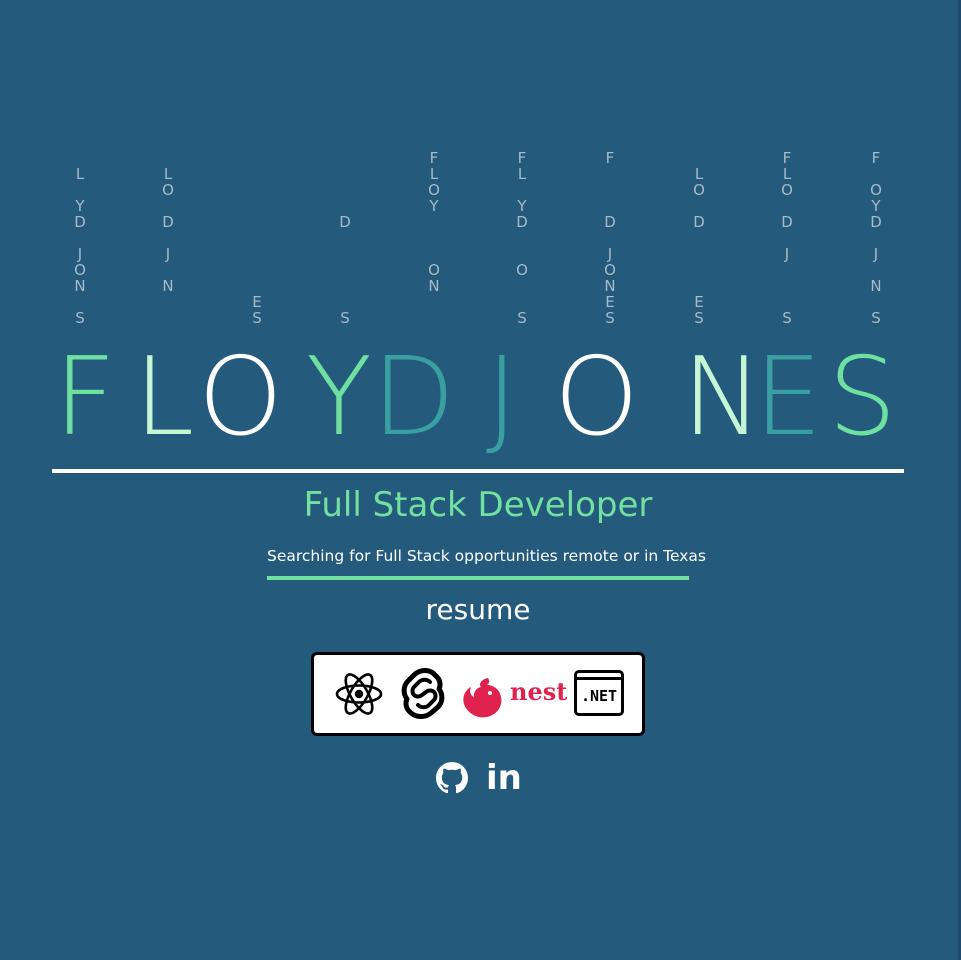  I want to click on linkedin-icon: in, so click(504, 778).